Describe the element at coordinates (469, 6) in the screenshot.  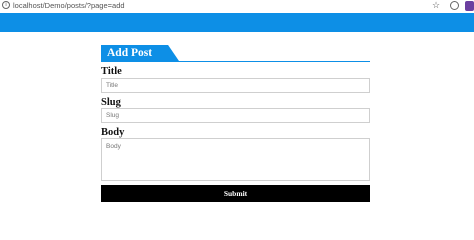
I see `profile-icon` at that location.